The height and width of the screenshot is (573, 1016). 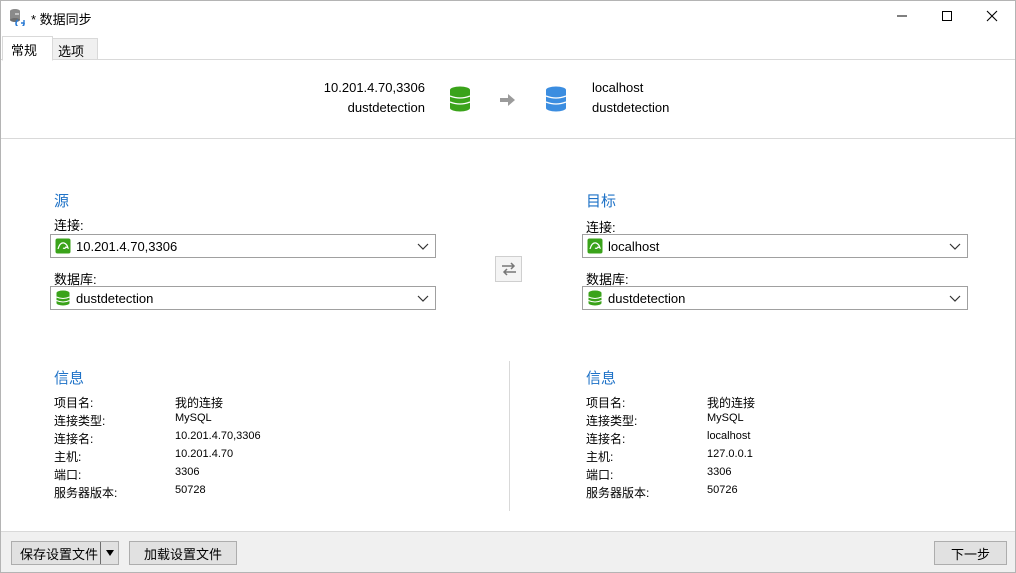 What do you see at coordinates (556, 99) in the screenshot?
I see `target-database-icon` at bounding box center [556, 99].